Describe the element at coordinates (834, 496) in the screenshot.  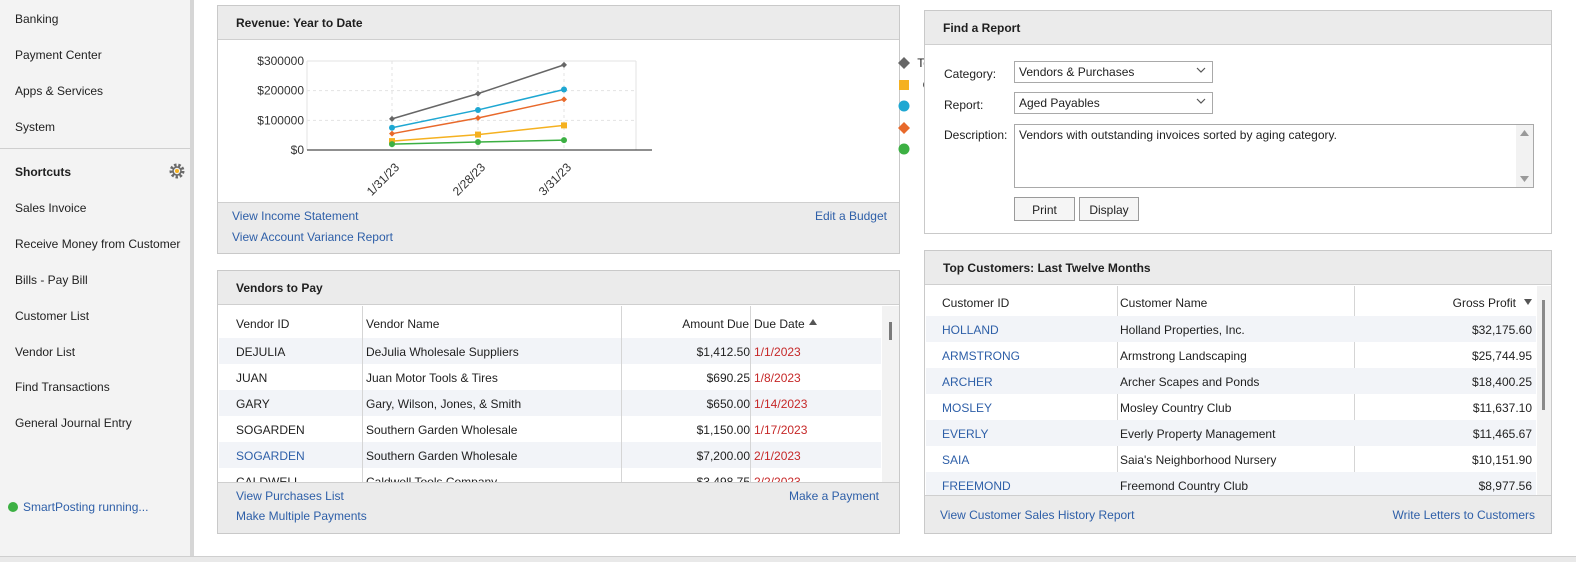
I see `make-payment-link: Make a Payment` at that location.